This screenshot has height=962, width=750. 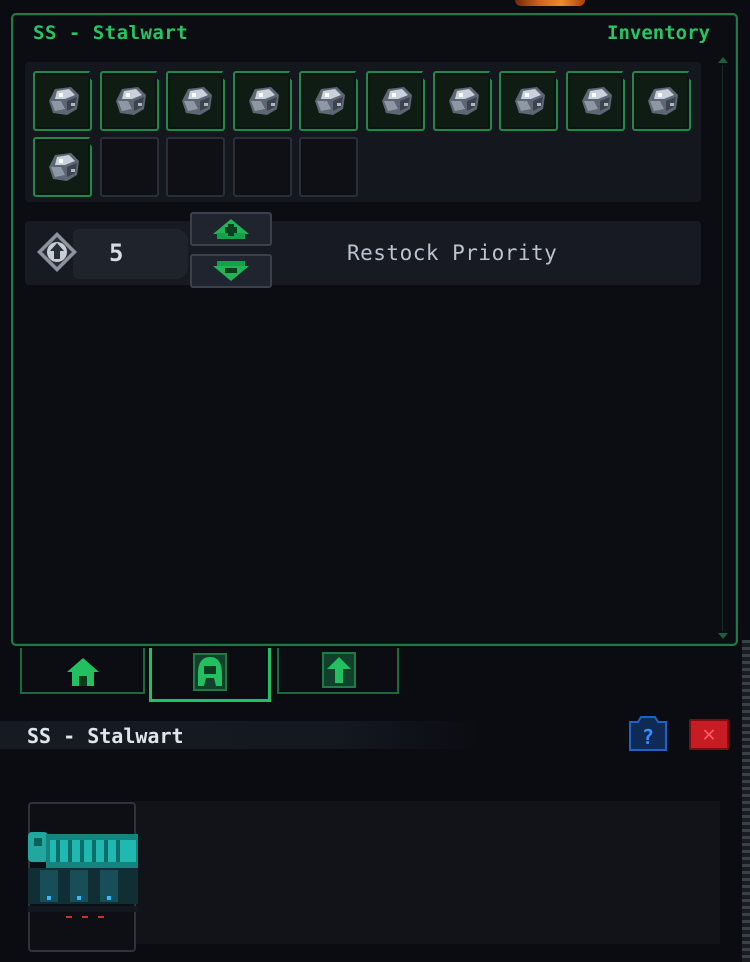 I want to click on home-icon, so click(x=83, y=672).